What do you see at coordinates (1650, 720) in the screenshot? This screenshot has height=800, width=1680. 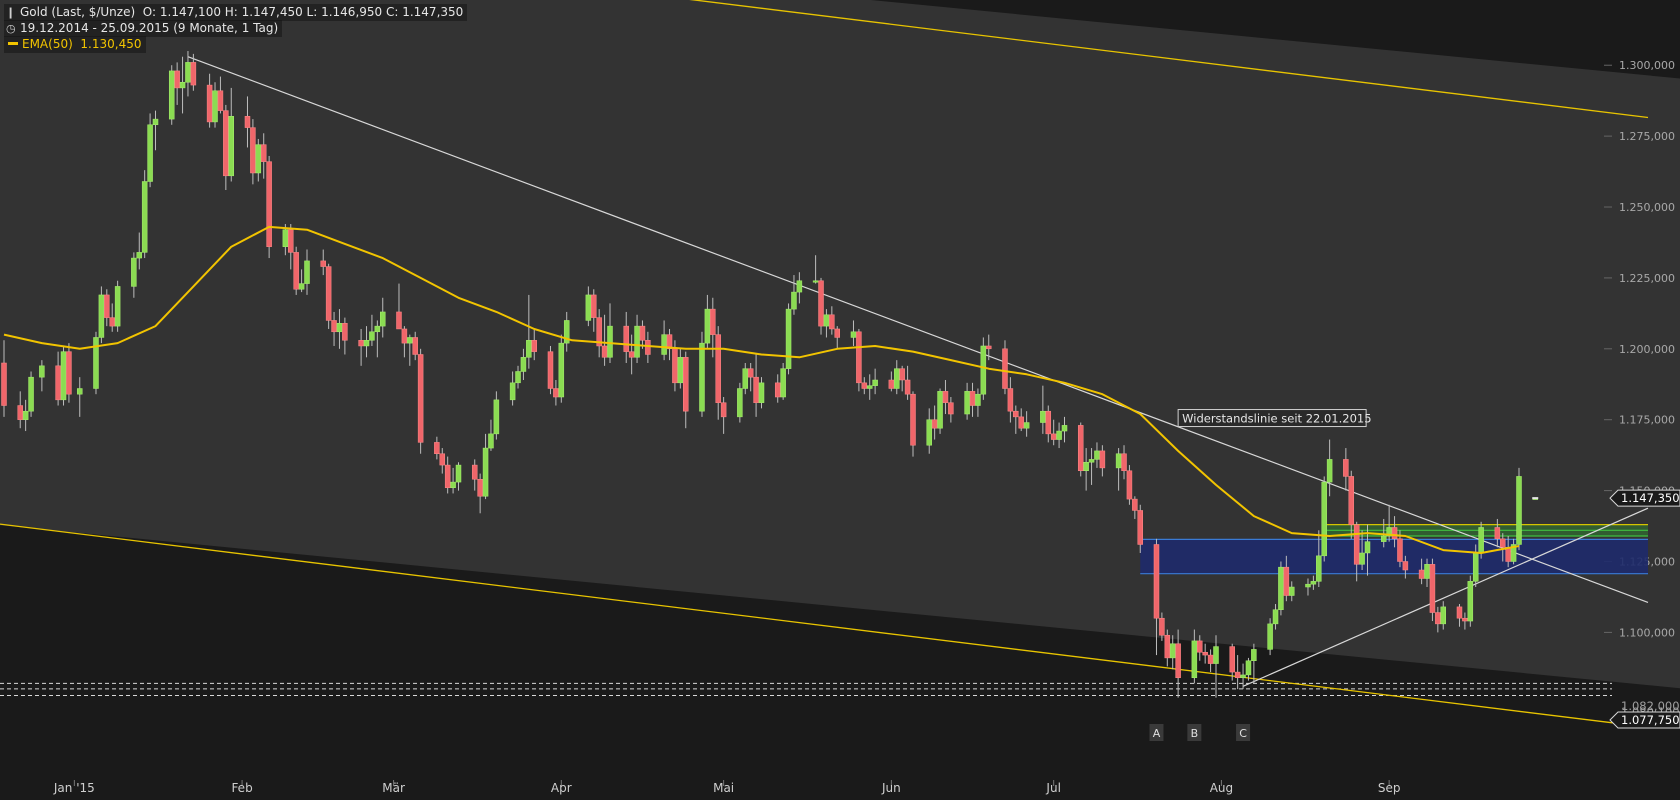 I see `price-label: 1.077,750` at bounding box center [1650, 720].